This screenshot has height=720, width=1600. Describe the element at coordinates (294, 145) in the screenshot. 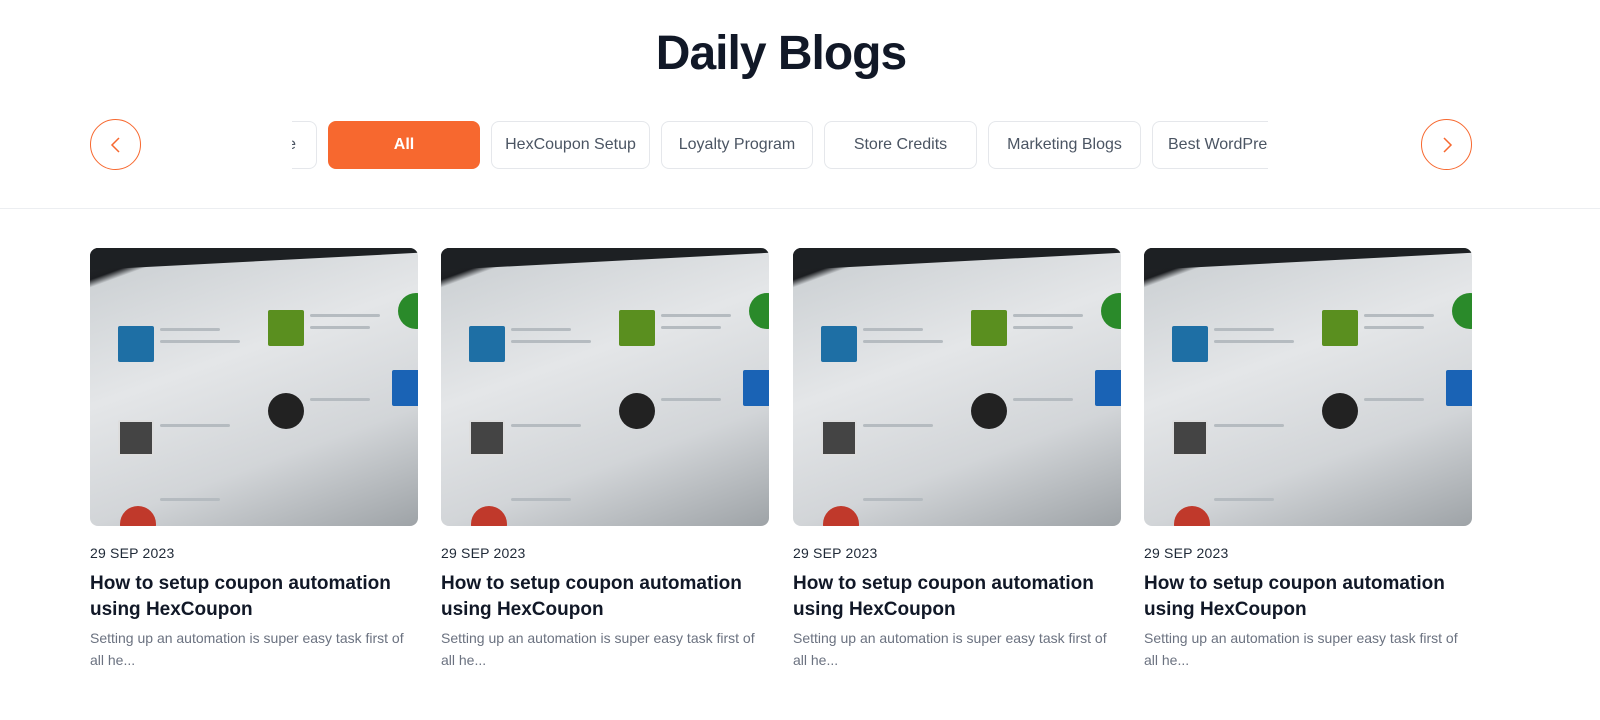

I see `tab-label: e` at that location.